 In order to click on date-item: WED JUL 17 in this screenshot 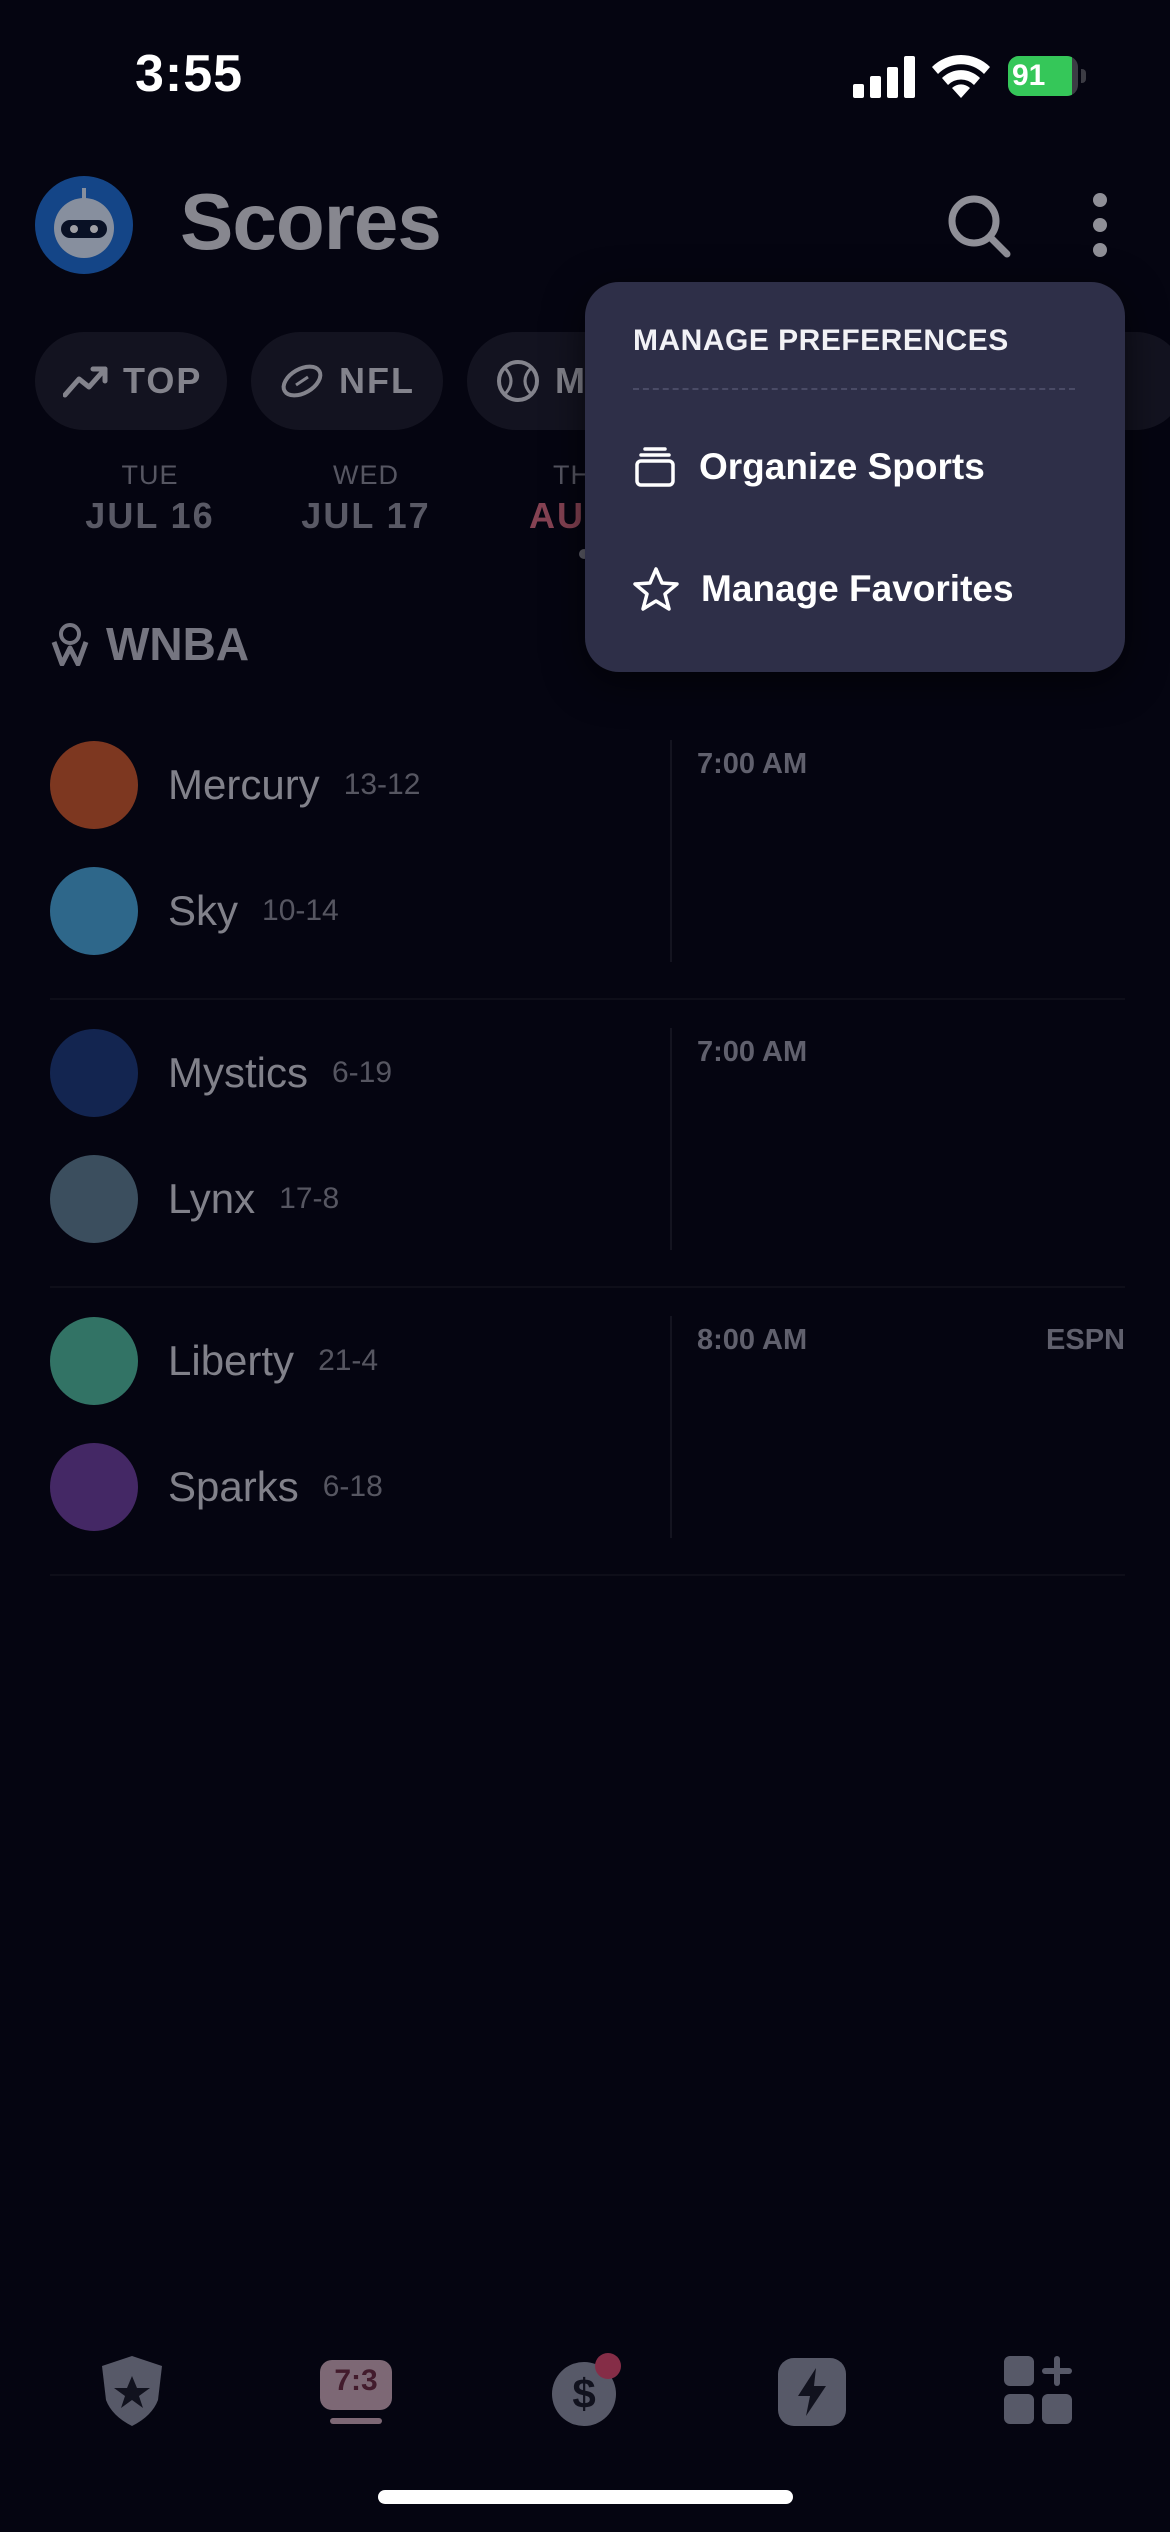, I will do `click(366, 498)`.